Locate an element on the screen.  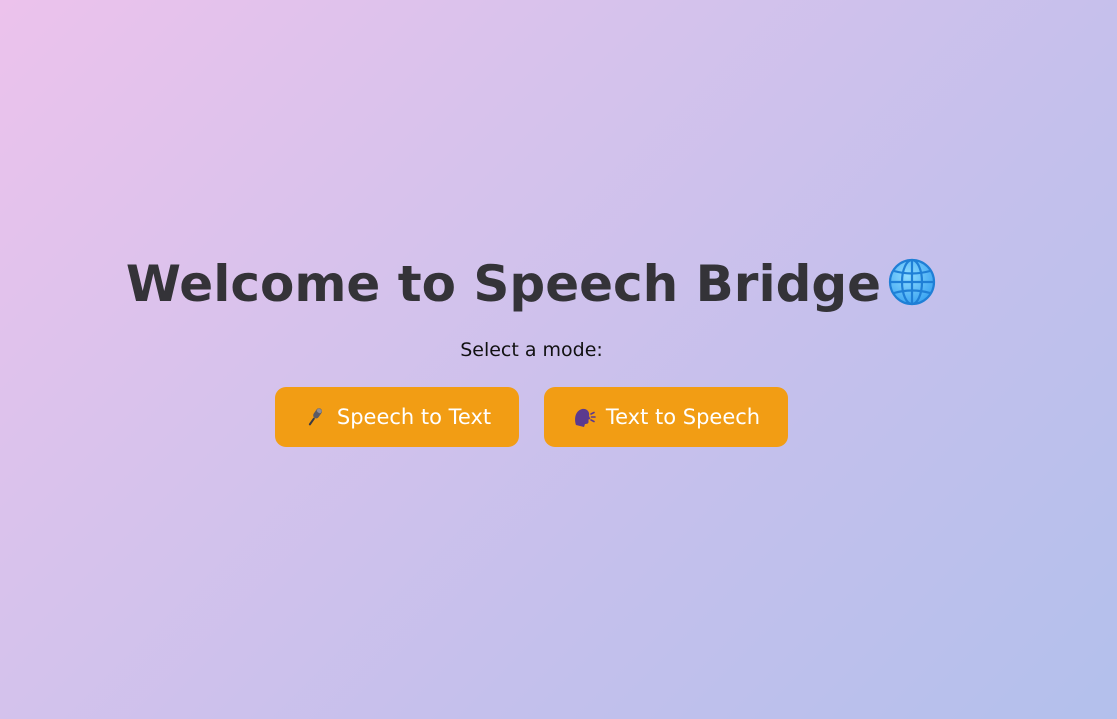
page-title: Welcome to Speech Bridge is located at coordinates (531, 287).